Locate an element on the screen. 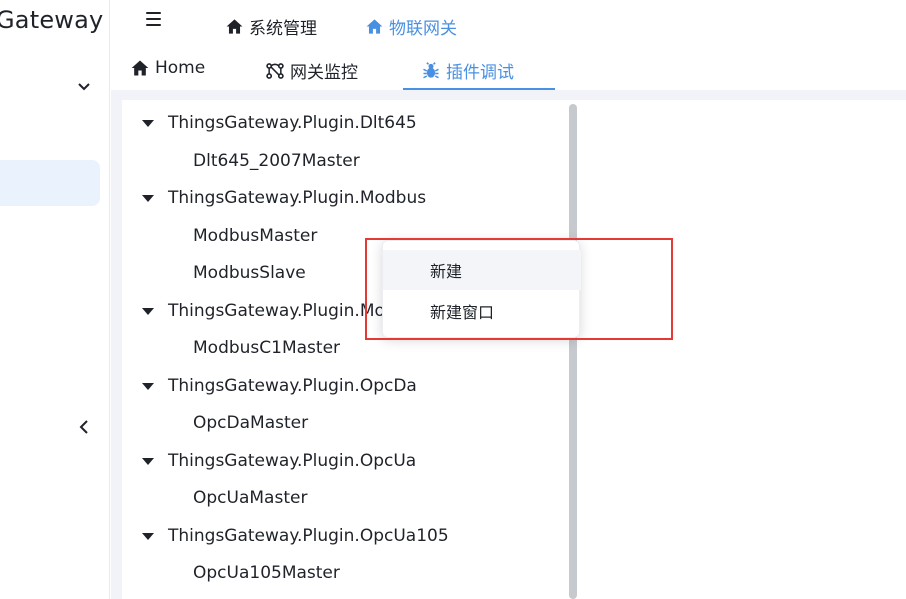 Image resolution: width=906 pixels, height=599 pixels. tree-leaf-label: ModbusMaster is located at coordinates (255, 236).